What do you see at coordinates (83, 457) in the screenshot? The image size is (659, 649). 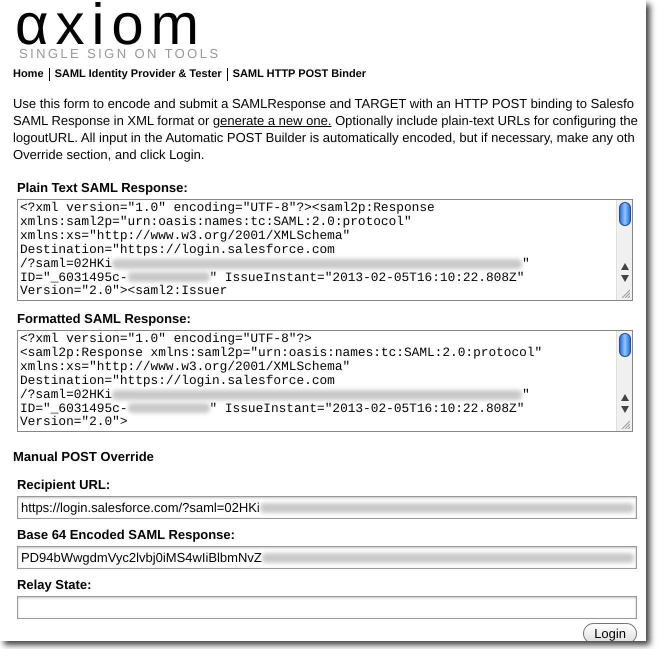 I see `section-heading: Manual POST Override` at bounding box center [83, 457].